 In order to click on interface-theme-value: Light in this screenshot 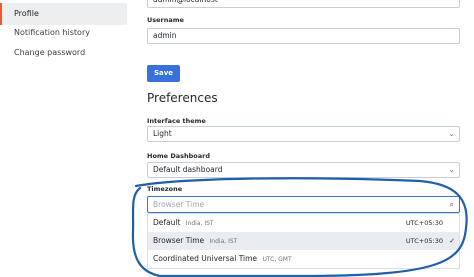, I will do `click(162, 133)`.